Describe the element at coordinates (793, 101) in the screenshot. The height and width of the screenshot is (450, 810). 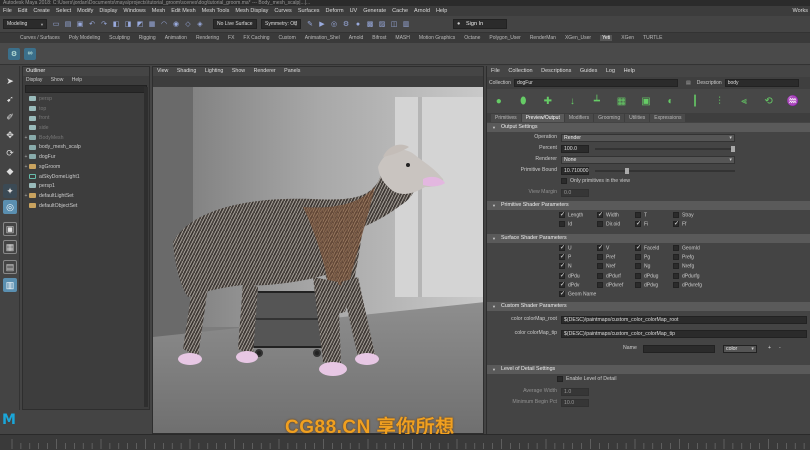
I see `auto-update-icon: ♒` at that location.